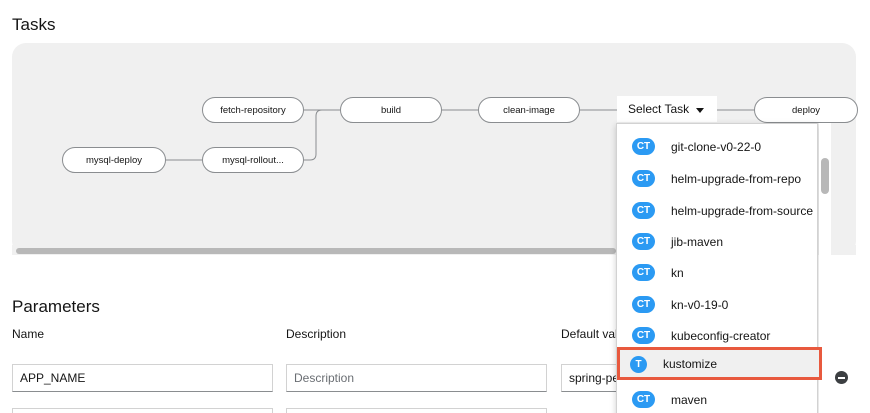  Describe the element at coordinates (806, 110) in the screenshot. I see `task-node-deploy: deploy` at that location.